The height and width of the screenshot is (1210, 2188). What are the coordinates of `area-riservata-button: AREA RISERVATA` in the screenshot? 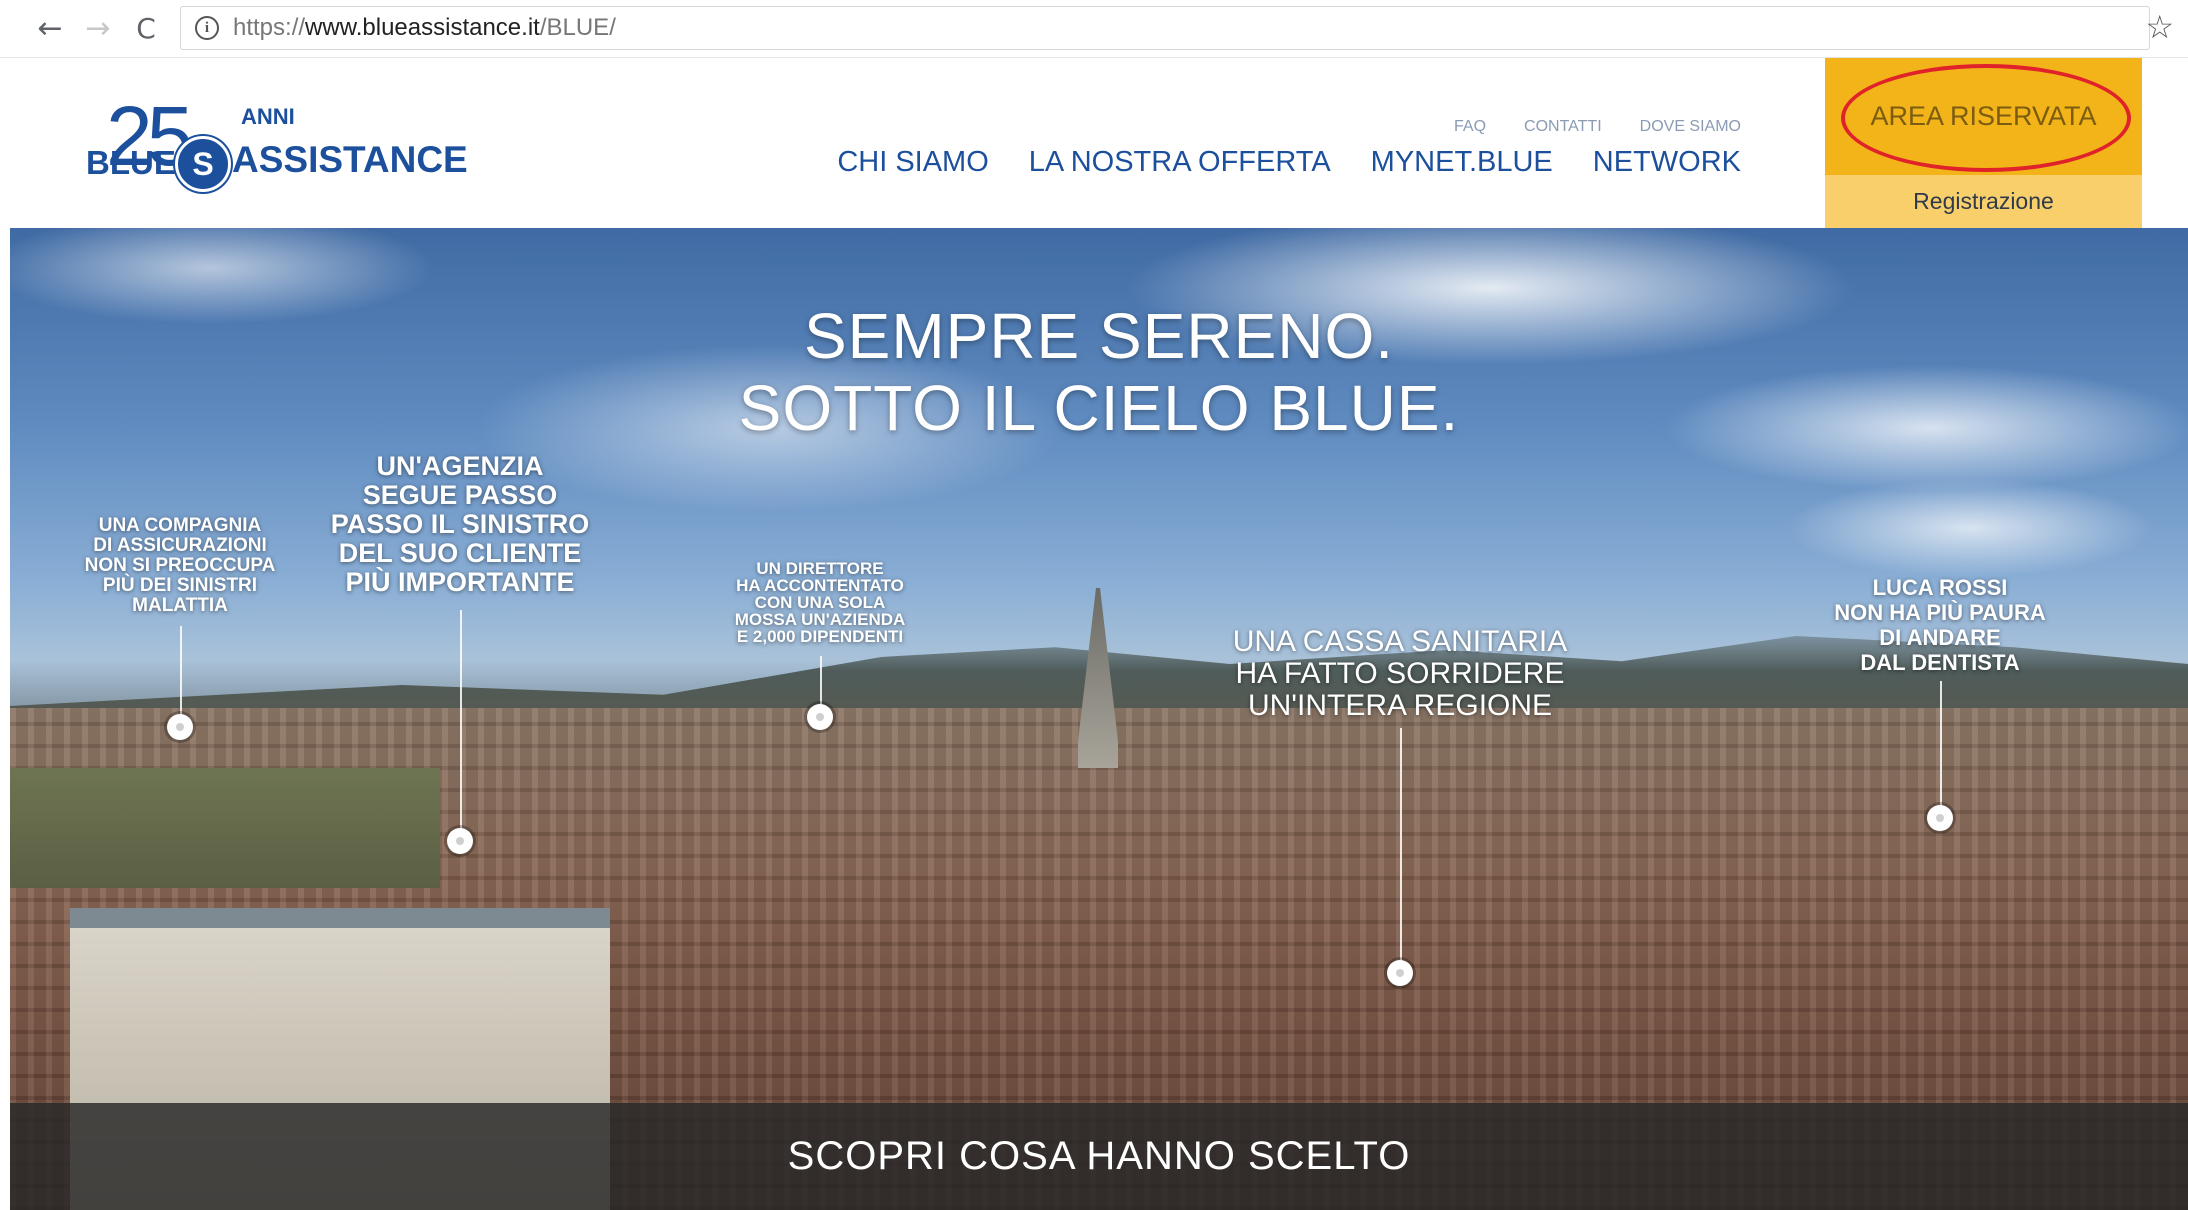 It's located at (1983, 116).